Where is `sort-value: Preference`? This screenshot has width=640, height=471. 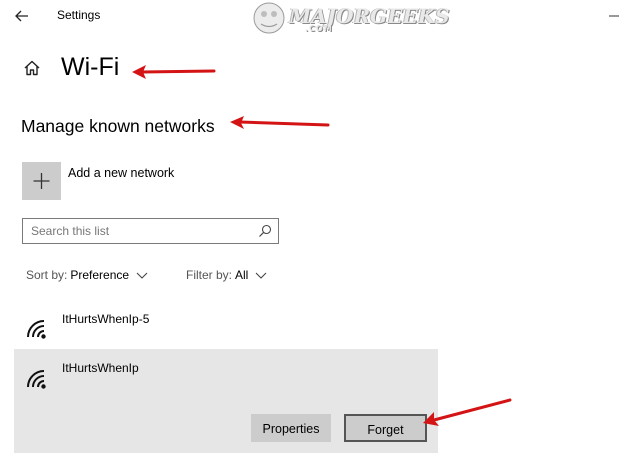 sort-value: Preference is located at coordinates (100, 275).